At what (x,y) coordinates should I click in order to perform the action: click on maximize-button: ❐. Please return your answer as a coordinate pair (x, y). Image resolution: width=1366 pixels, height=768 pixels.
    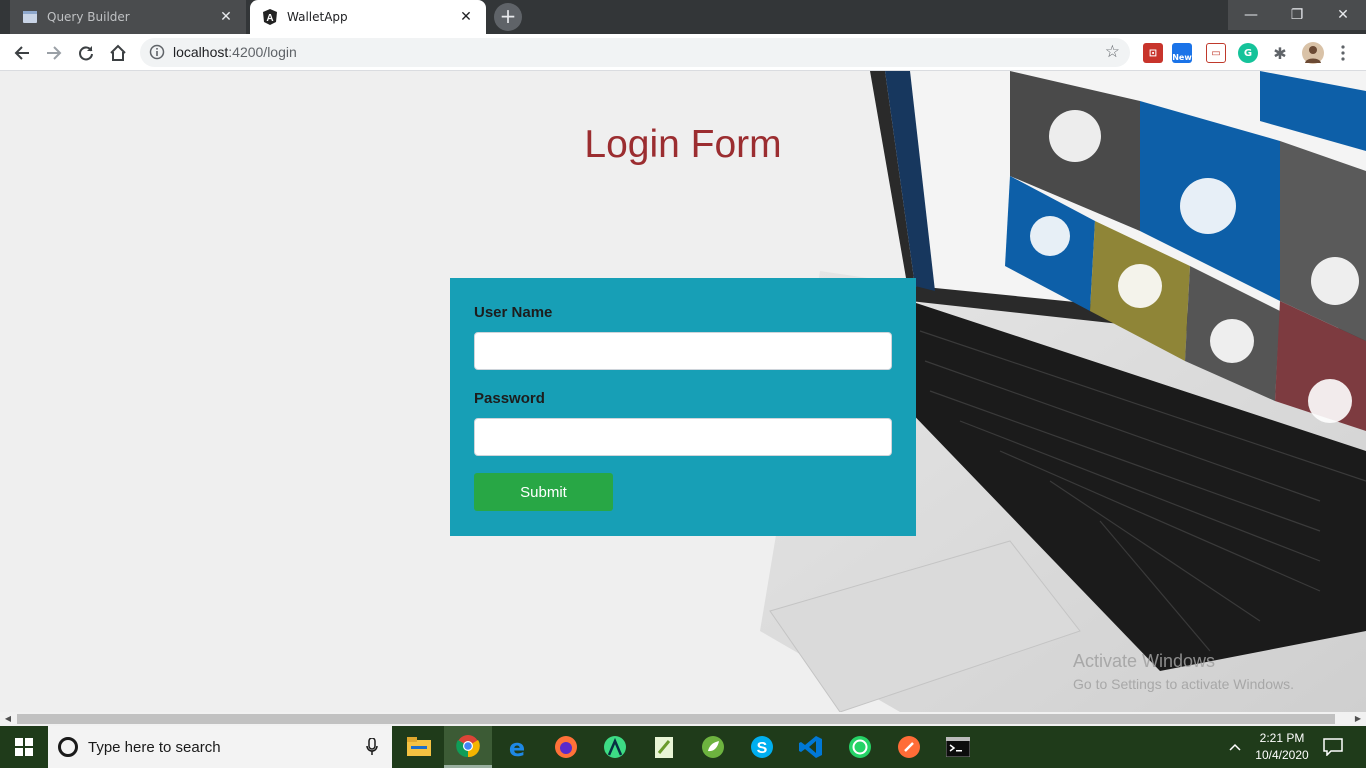
    Looking at the image, I should click on (1297, 15).